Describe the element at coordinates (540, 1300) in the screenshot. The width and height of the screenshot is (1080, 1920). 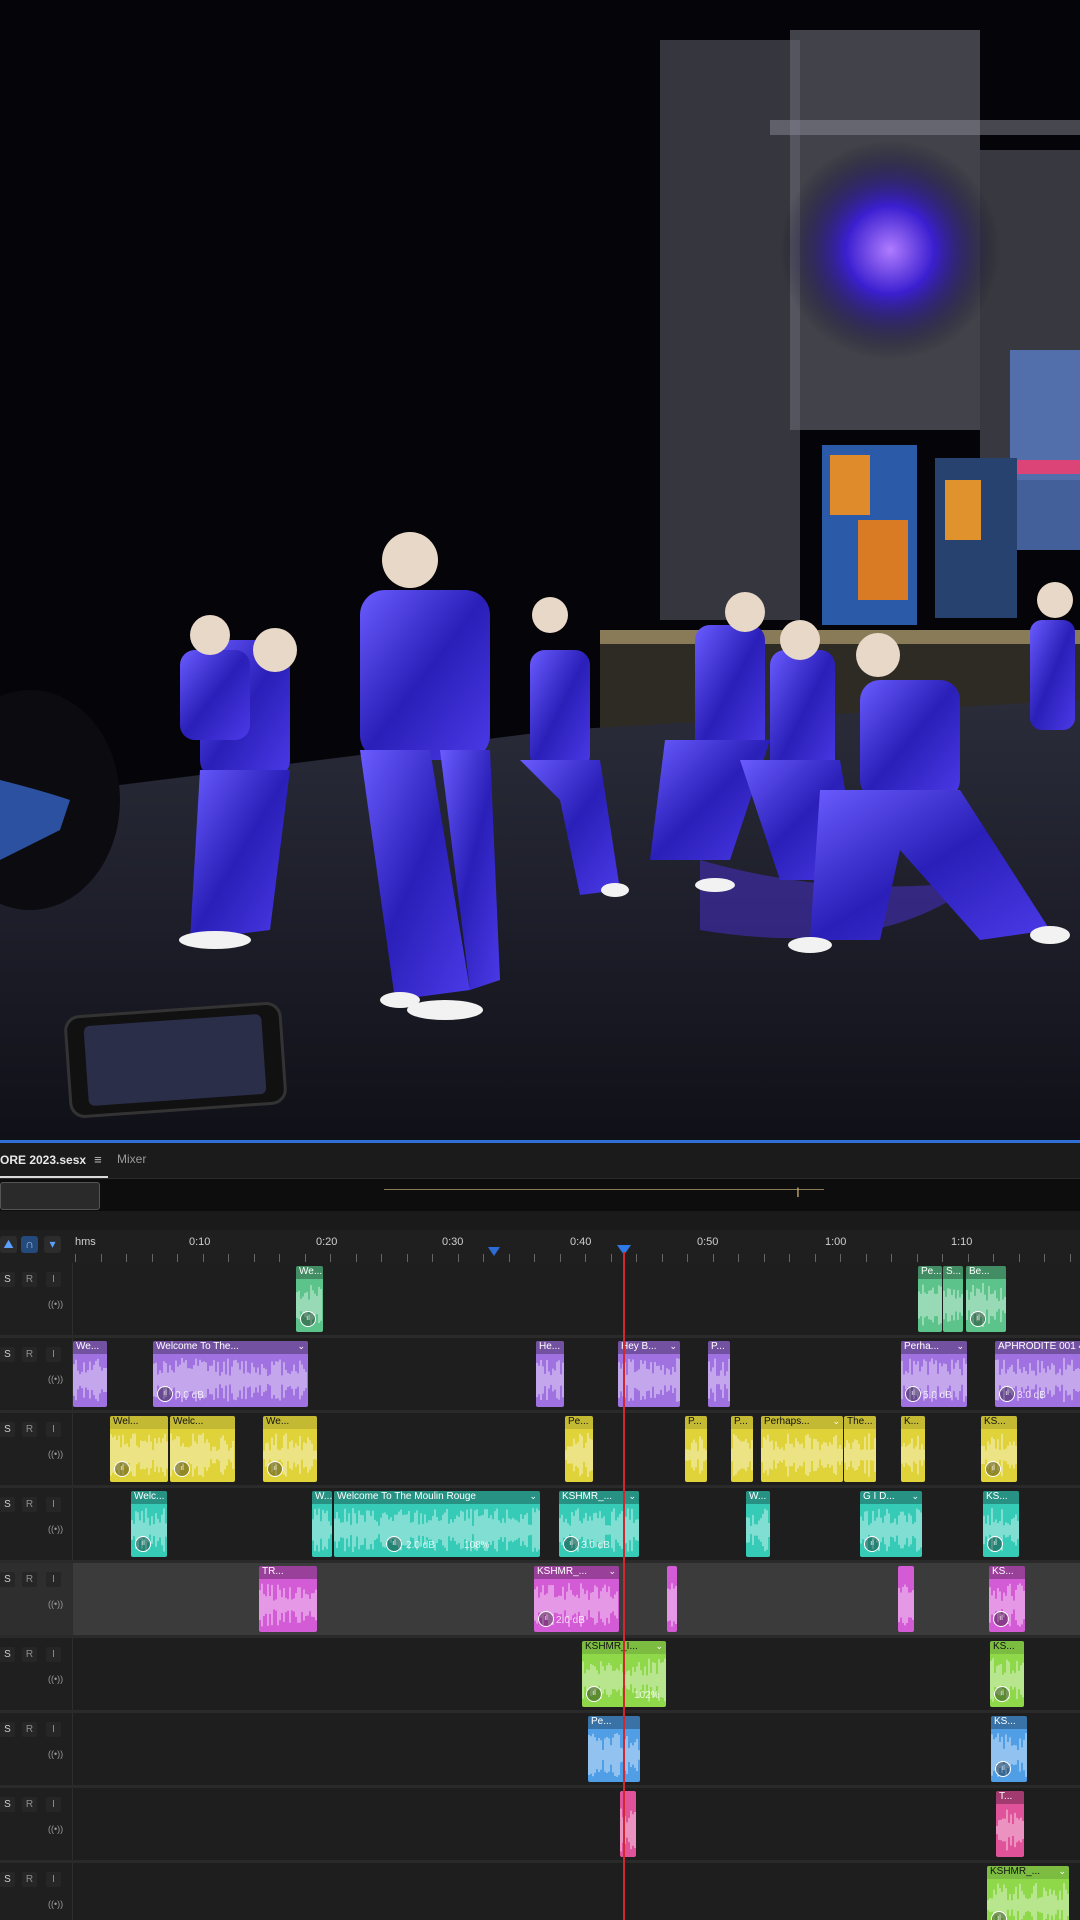
I see `audio-track: S R I ((•)) We... ıl Pe... S... Be... ıl` at that location.